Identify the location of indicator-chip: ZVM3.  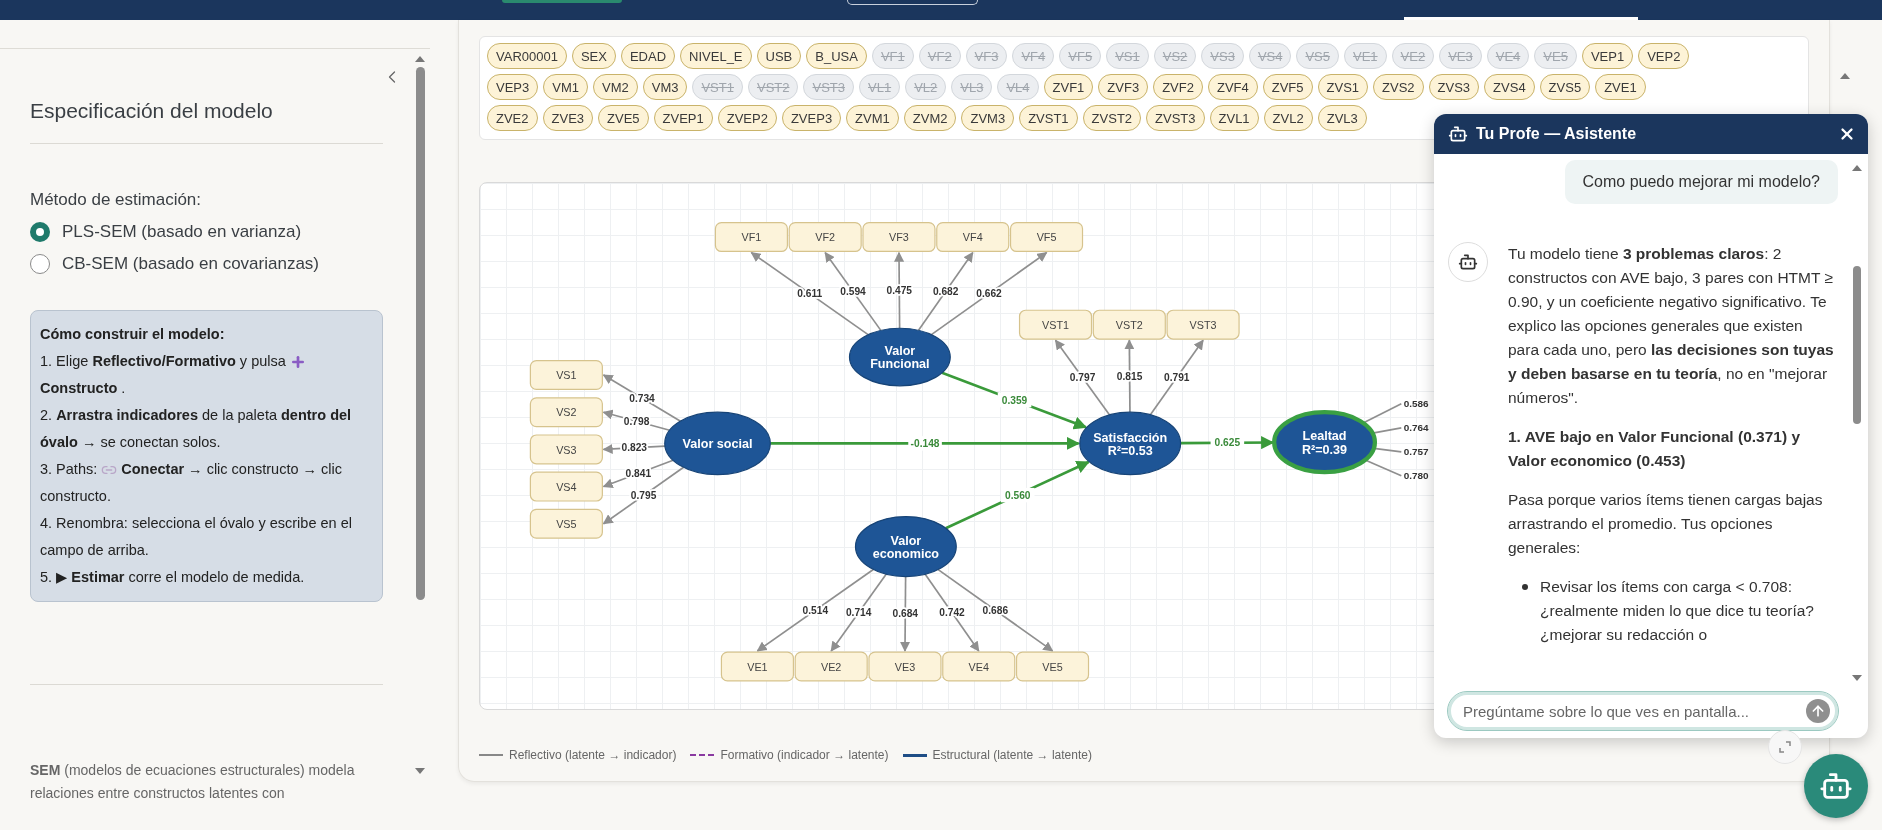
(988, 118).